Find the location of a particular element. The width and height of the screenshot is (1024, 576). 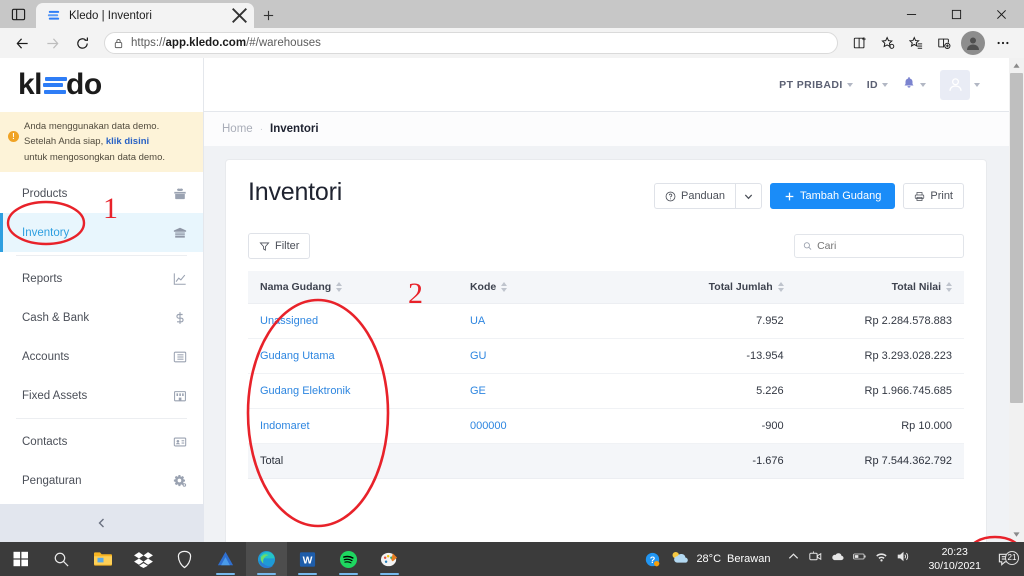

panduan-dropdown-button is located at coordinates (749, 196).